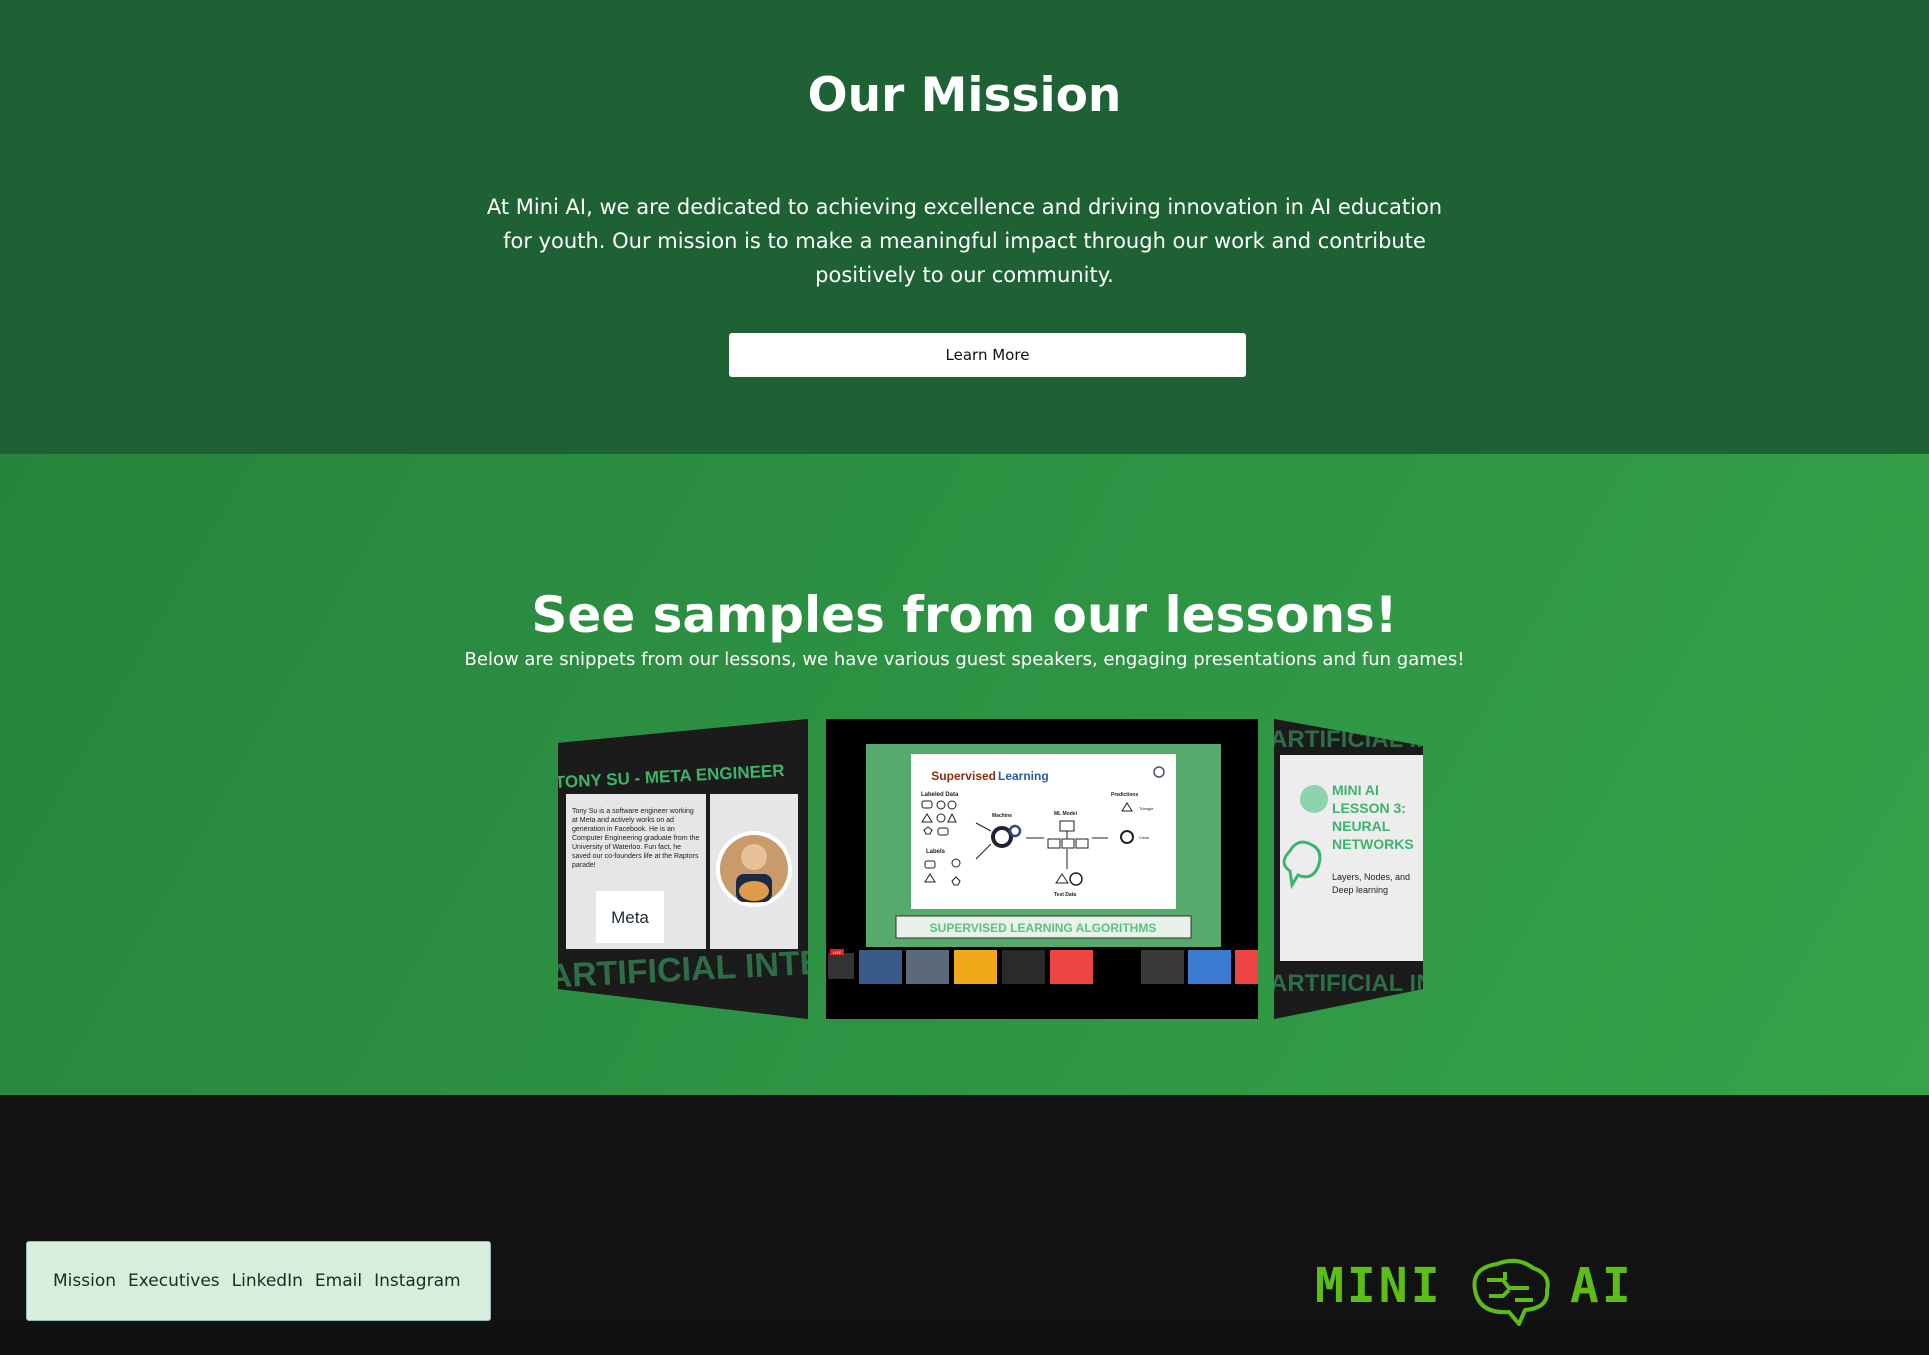 The width and height of the screenshot is (1929, 1355). What do you see at coordinates (1602, 1286) in the screenshot?
I see `logo-word-ai: AI` at bounding box center [1602, 1286].